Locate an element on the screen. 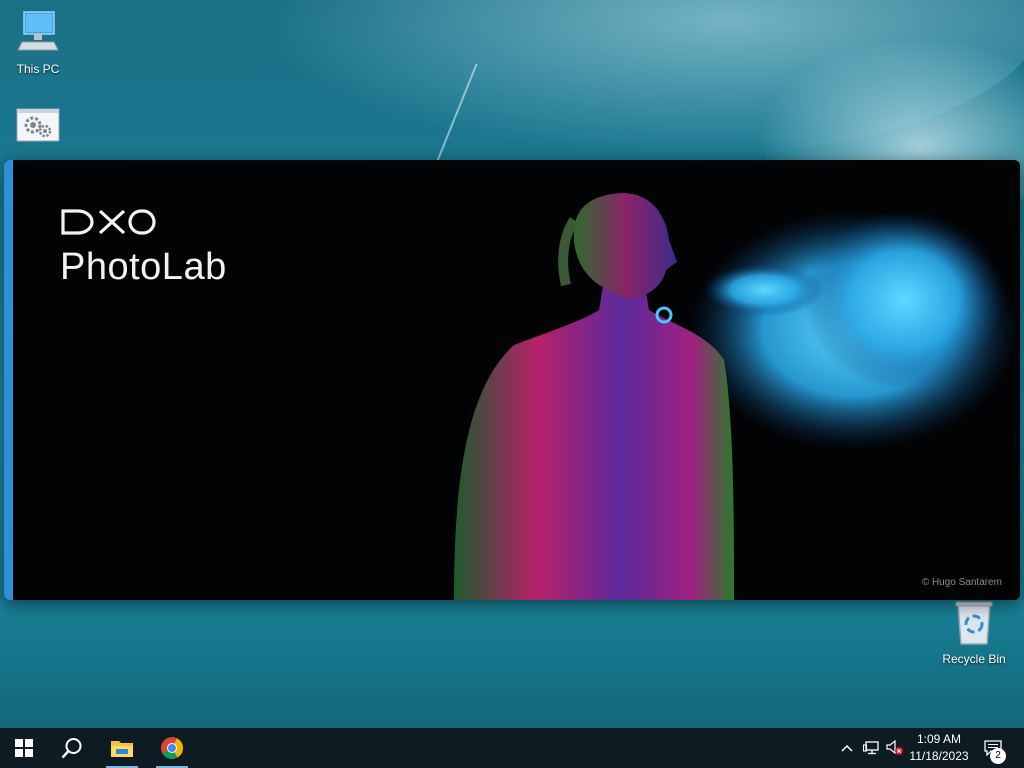 Image resolution: width=1024 pixels, height=768 pixels. this-pc-desktop-icon: This PC is located at coordinates (38, 42).